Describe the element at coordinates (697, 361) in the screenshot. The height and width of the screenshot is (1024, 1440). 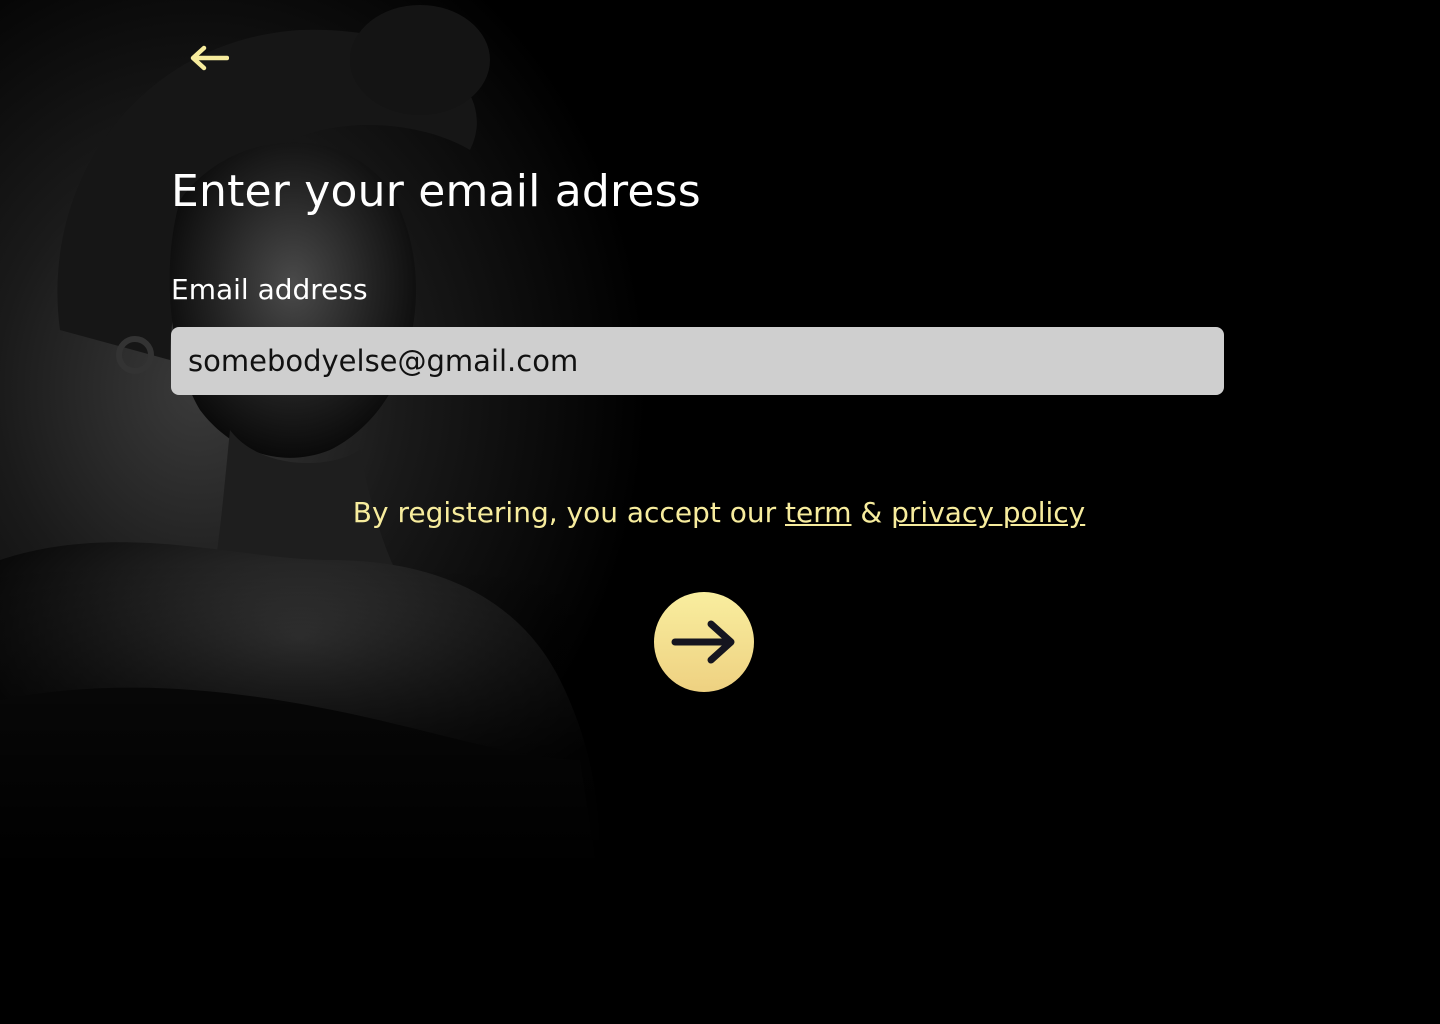
I see `email-field` at that location.